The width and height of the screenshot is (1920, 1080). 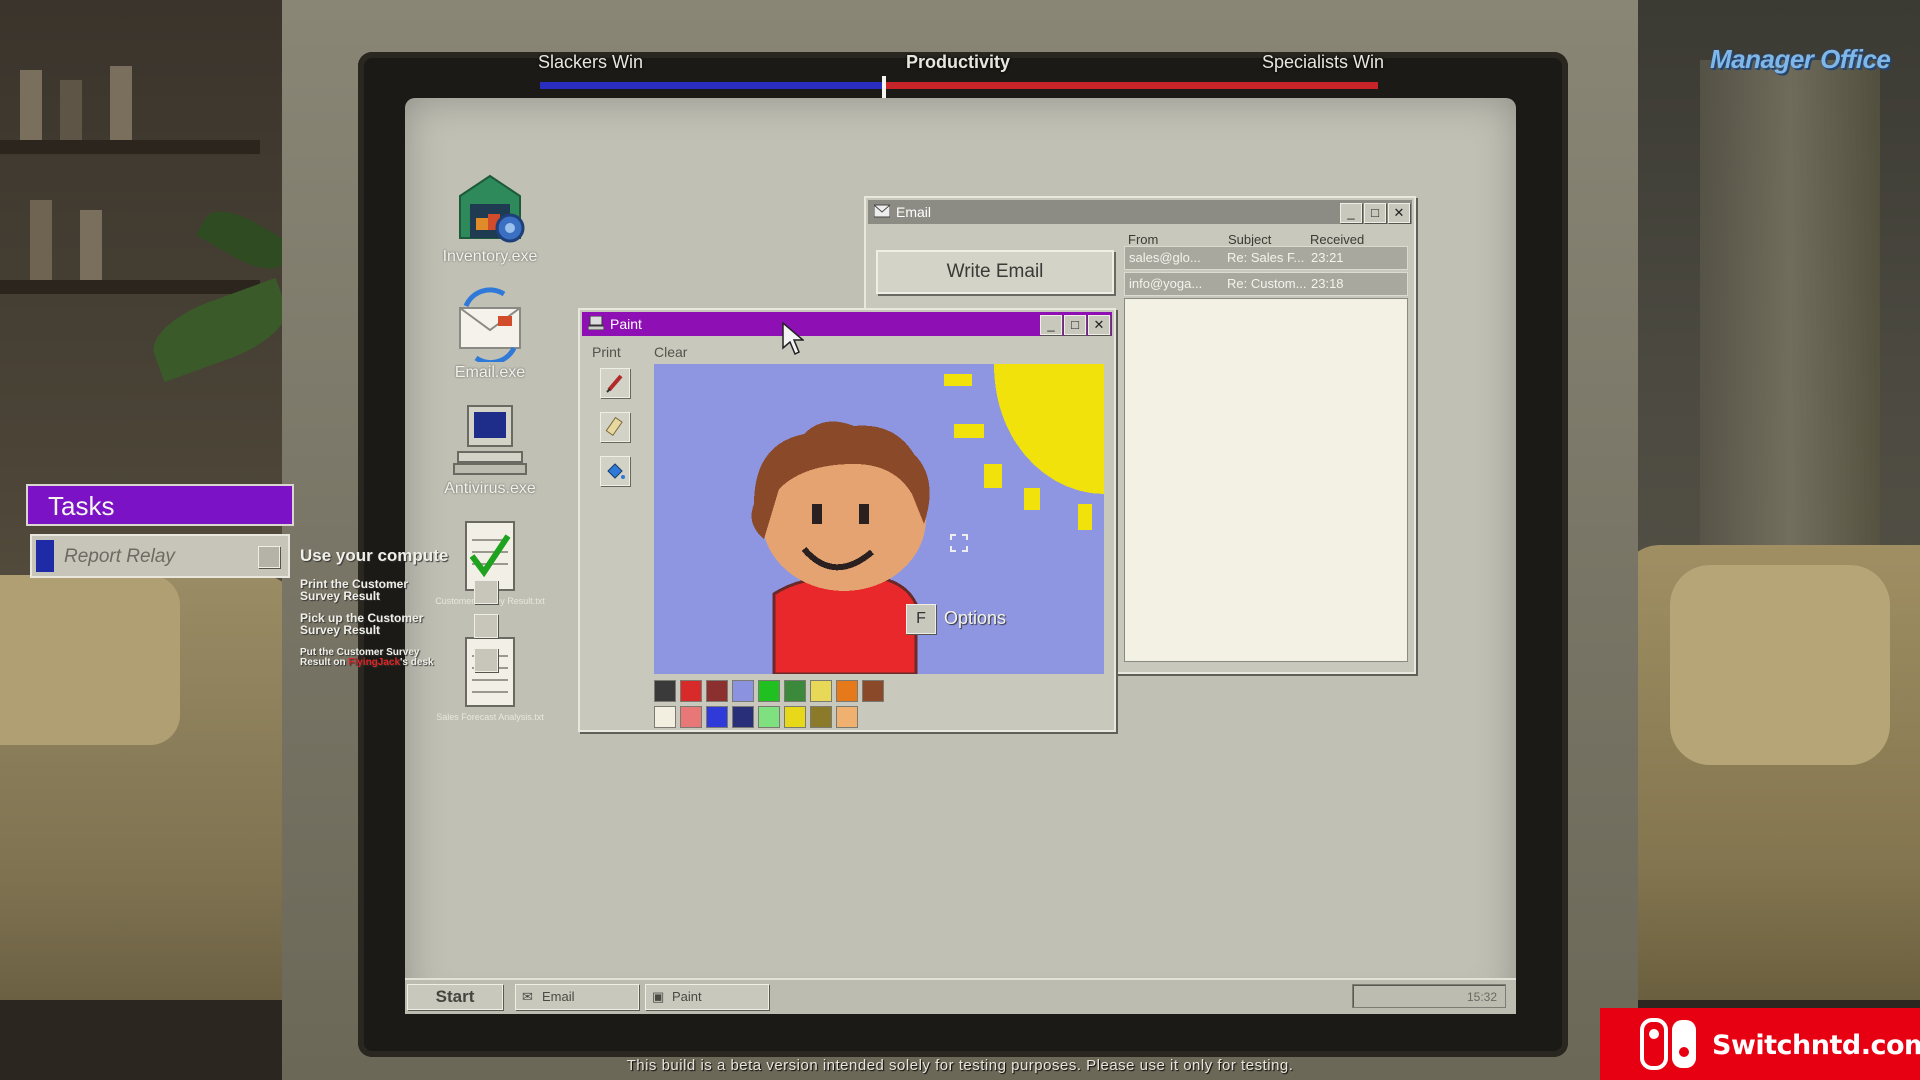 What do you see at coordinates (626, 324) in the screenshot?
I see `paint-window-title: Paint` at bounding box center [626, 324].